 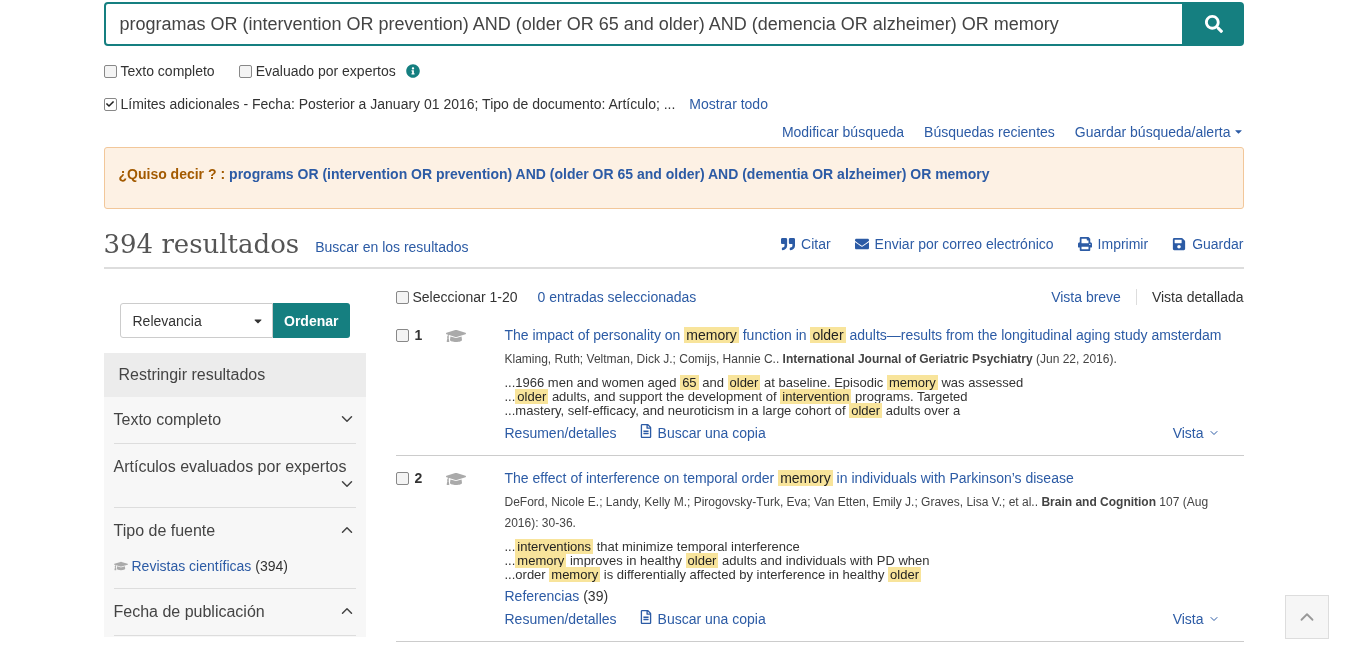 I want to click on facet-title: Texto completo, so click(x=167, y=420).